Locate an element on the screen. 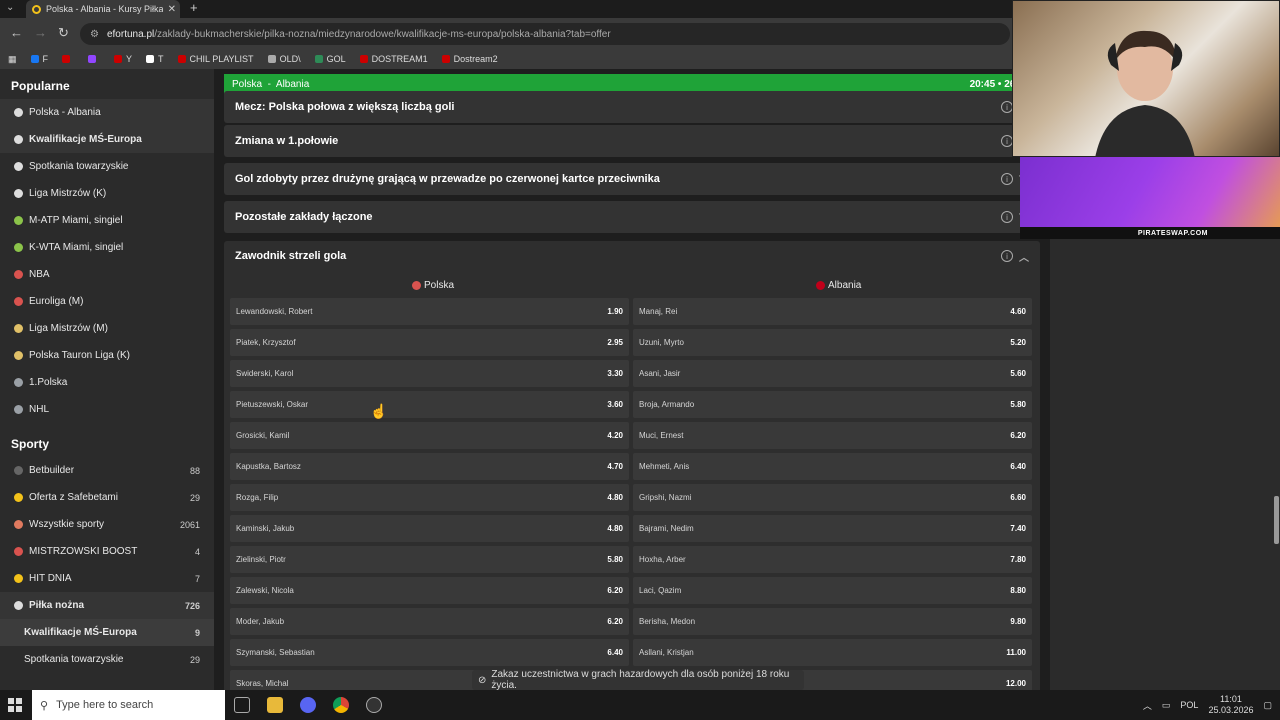 This screenshot has width=1280, height=720. sidebar-item: NHL is located at coordinates (107, 409).